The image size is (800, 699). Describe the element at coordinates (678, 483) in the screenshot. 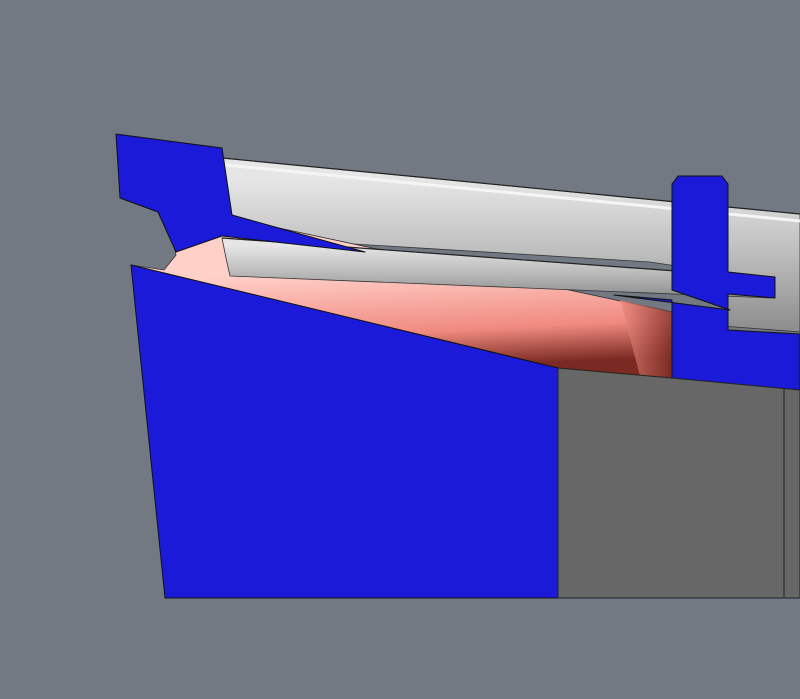

I see `gray-block` at that location.